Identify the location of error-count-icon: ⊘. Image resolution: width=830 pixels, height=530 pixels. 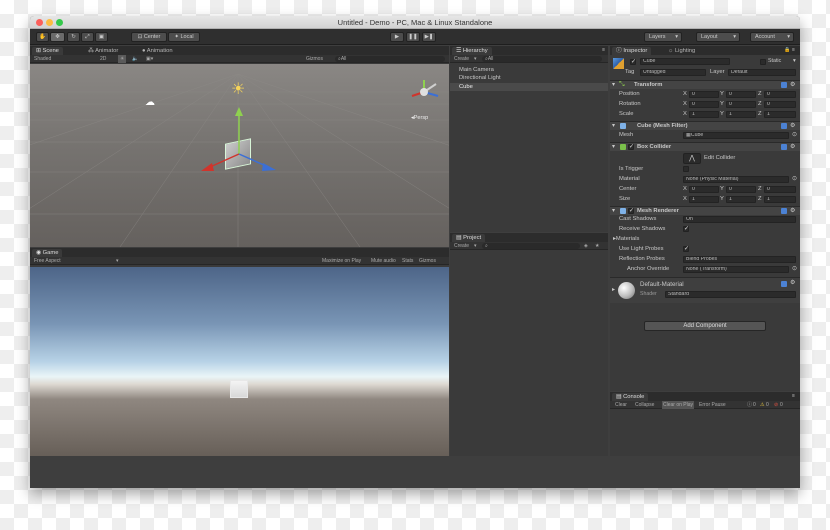
(776, 405).